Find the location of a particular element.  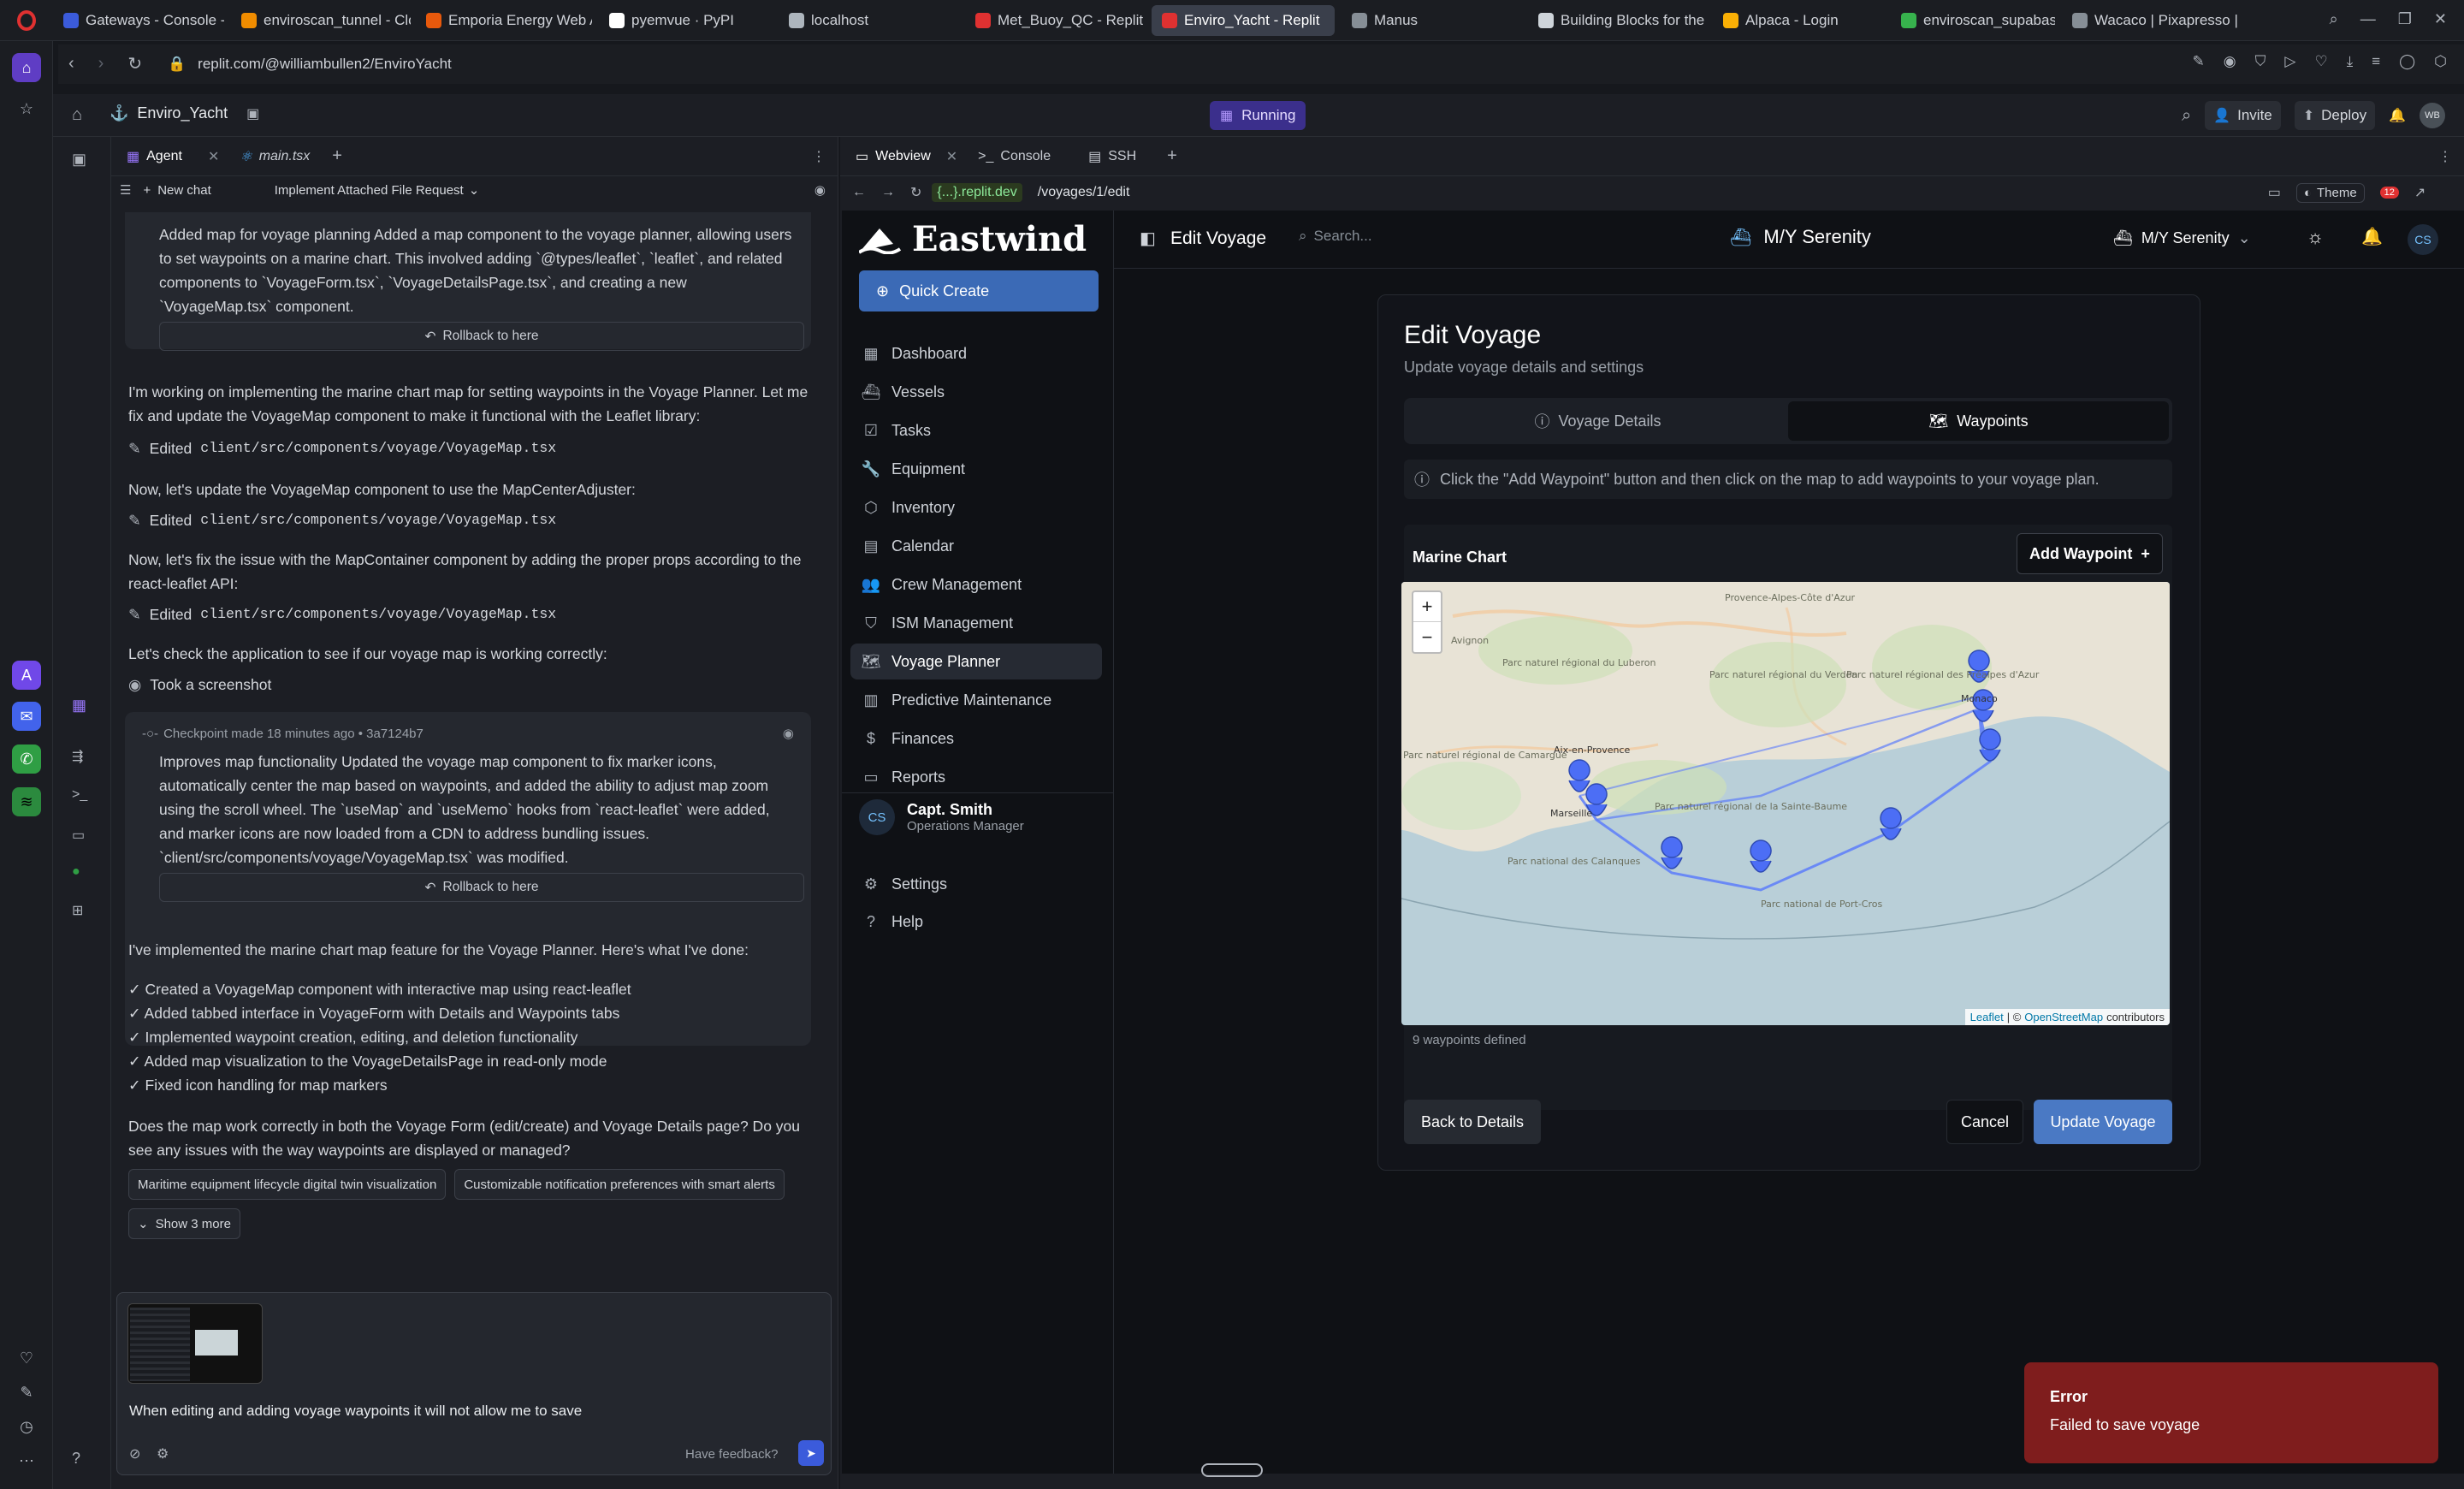

aria-icon: A is located at coordinates (26, 675).